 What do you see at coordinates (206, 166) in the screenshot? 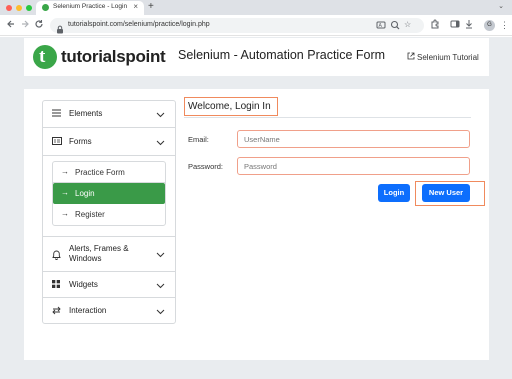
I see `password-label: Password:` at bounding box center [206, 166].